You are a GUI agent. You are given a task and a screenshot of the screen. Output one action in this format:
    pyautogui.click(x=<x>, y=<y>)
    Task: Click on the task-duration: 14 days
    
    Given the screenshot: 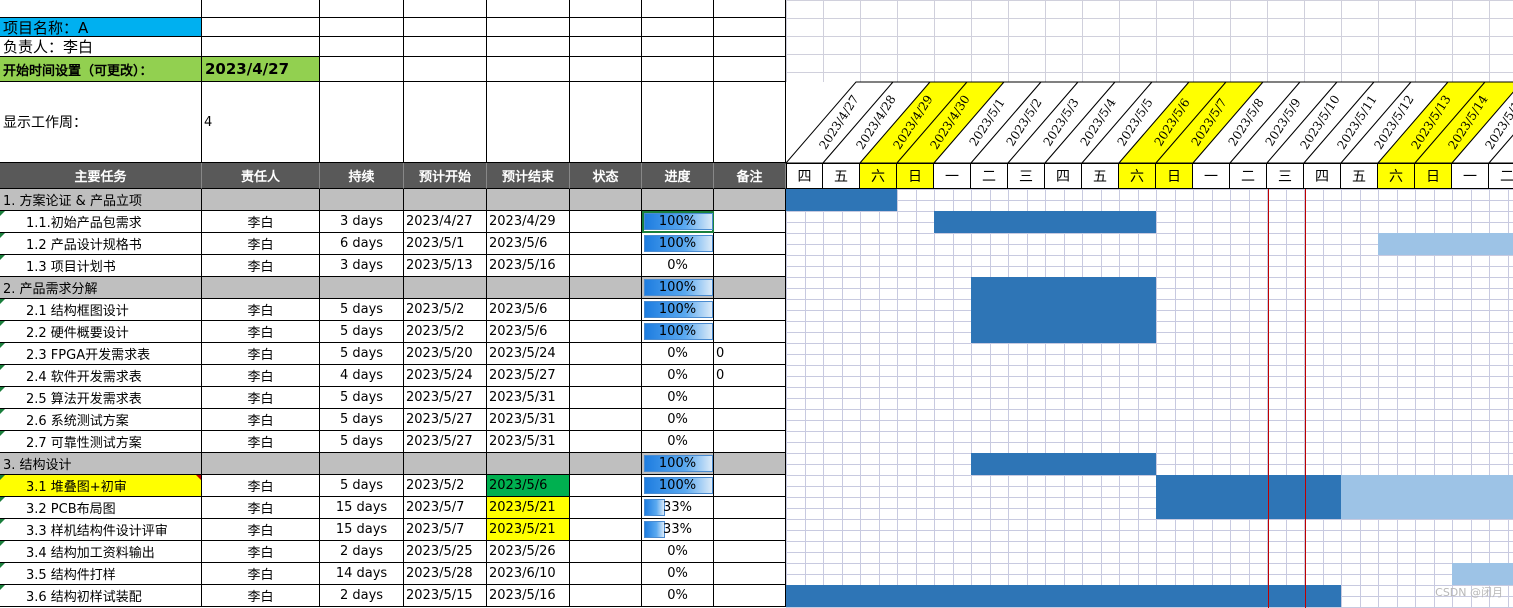 What is the action you would take?
    pyautogui.click(x=362, y=574)
    